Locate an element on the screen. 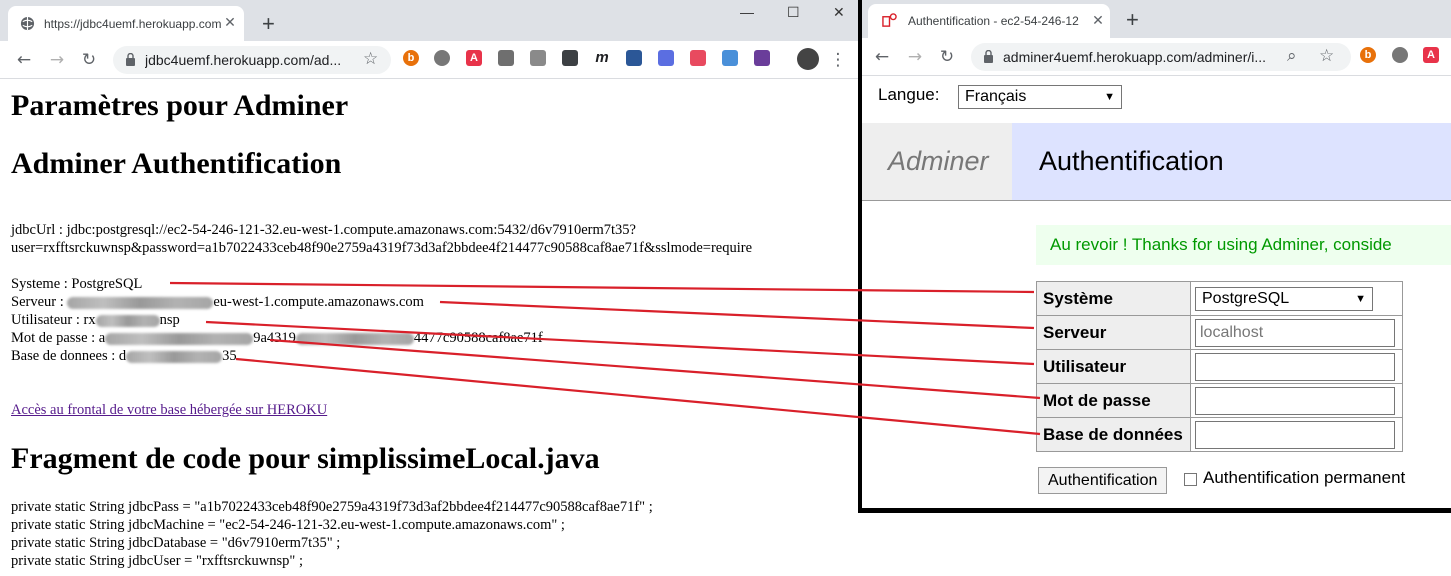 This screenshot has height=576, width=1451. minimize-button: — is located at coordinates (747, 12).